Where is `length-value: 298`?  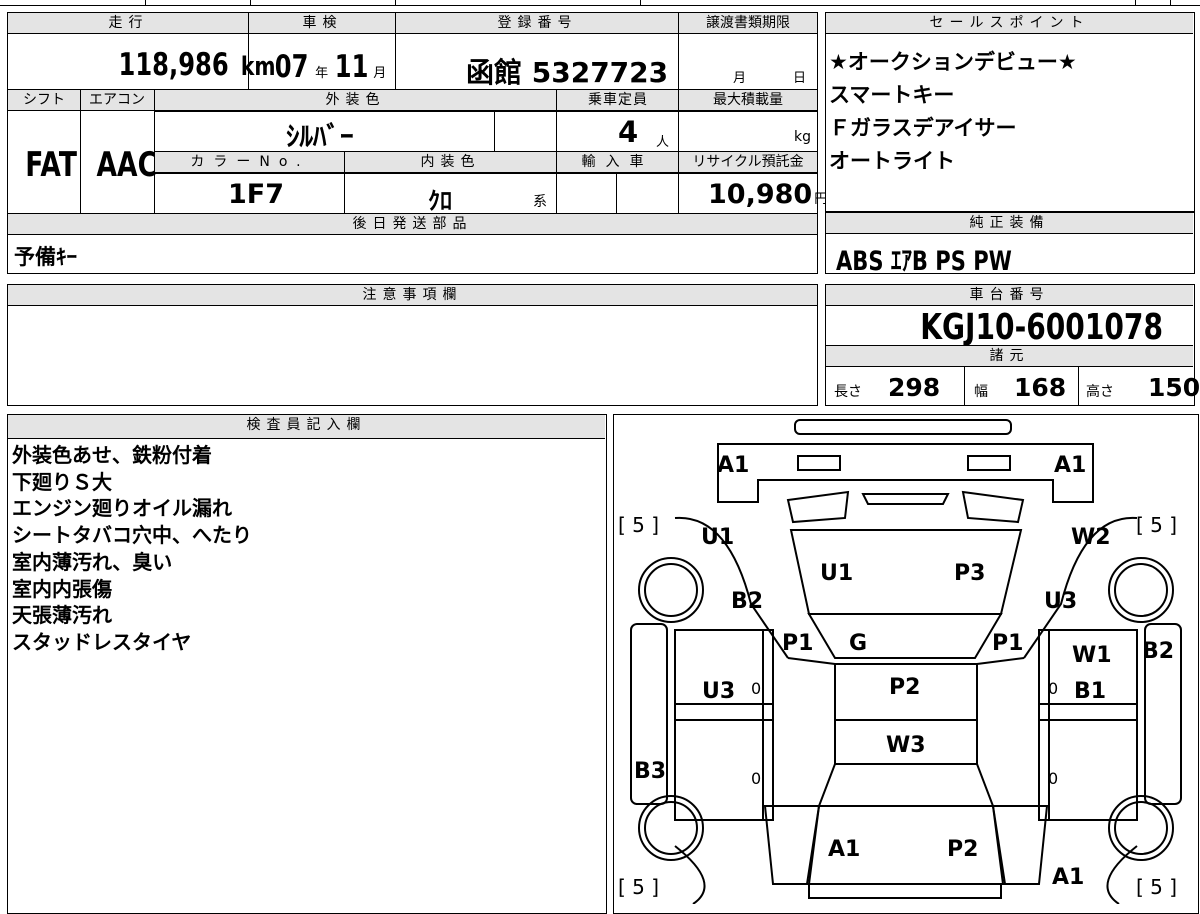 length-value: 298 is located at coordinates (914, 387).